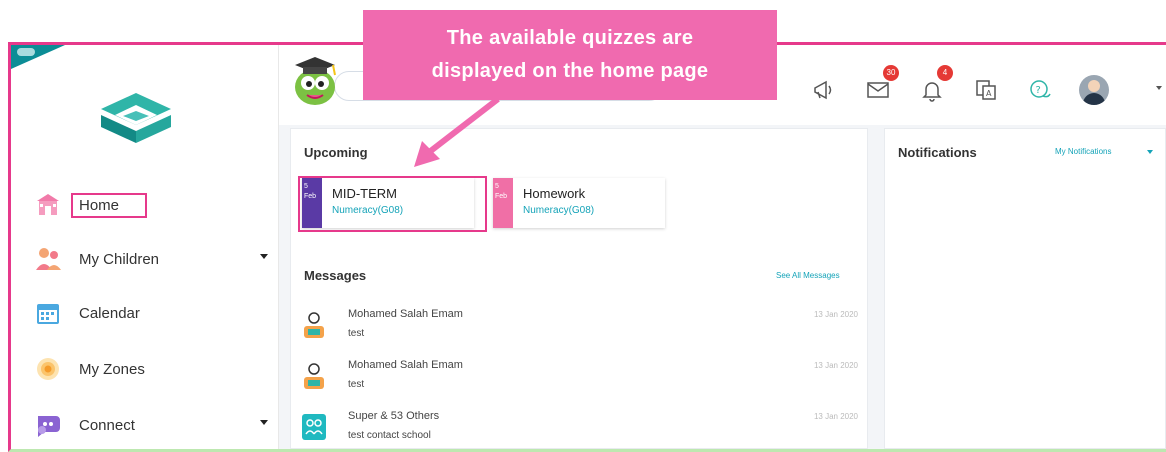 The width and height of the screenshot is (1166, 452). What do you see at coordinates (824, 90) in the screenshot?
I see `announcement-icon` at bounding box center [824, 90].